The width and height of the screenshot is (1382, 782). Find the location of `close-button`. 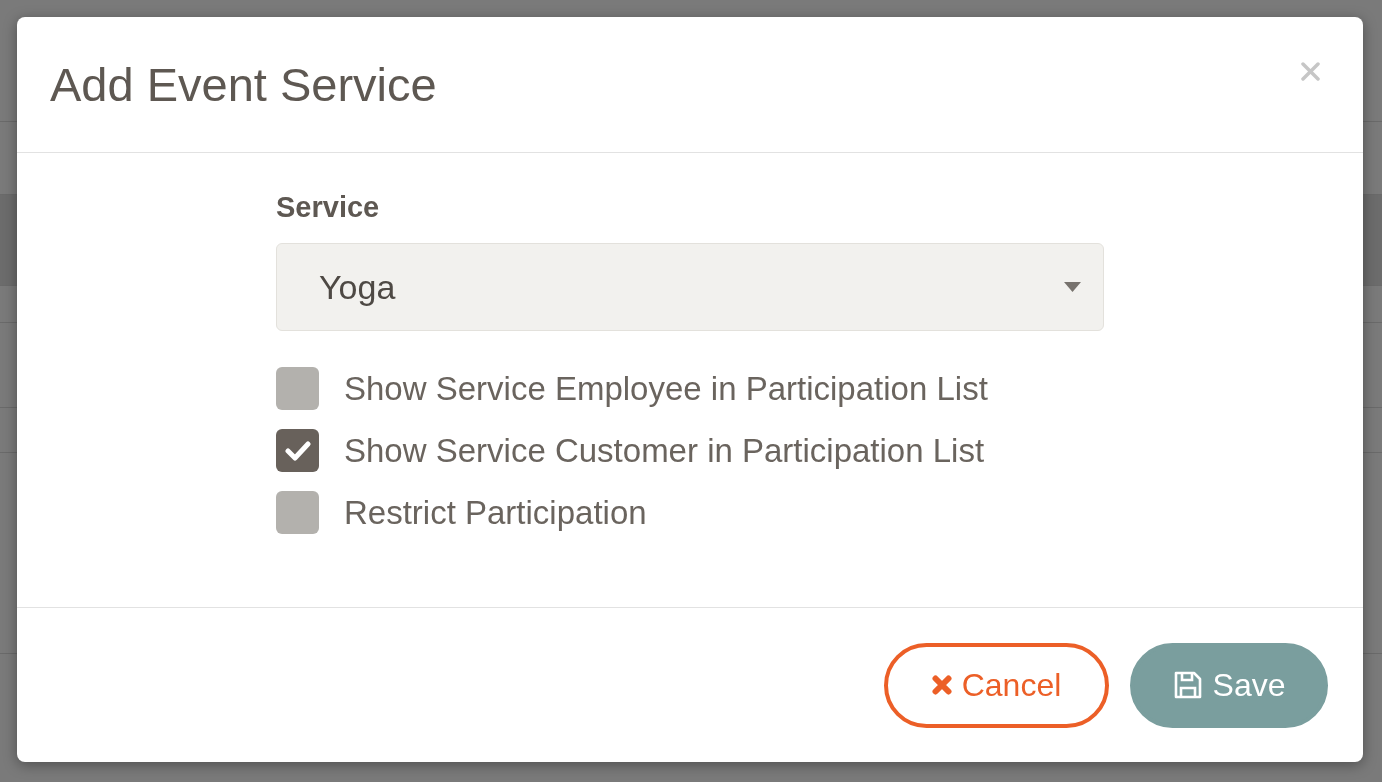

close-button is located at coordinates (1310, 71).